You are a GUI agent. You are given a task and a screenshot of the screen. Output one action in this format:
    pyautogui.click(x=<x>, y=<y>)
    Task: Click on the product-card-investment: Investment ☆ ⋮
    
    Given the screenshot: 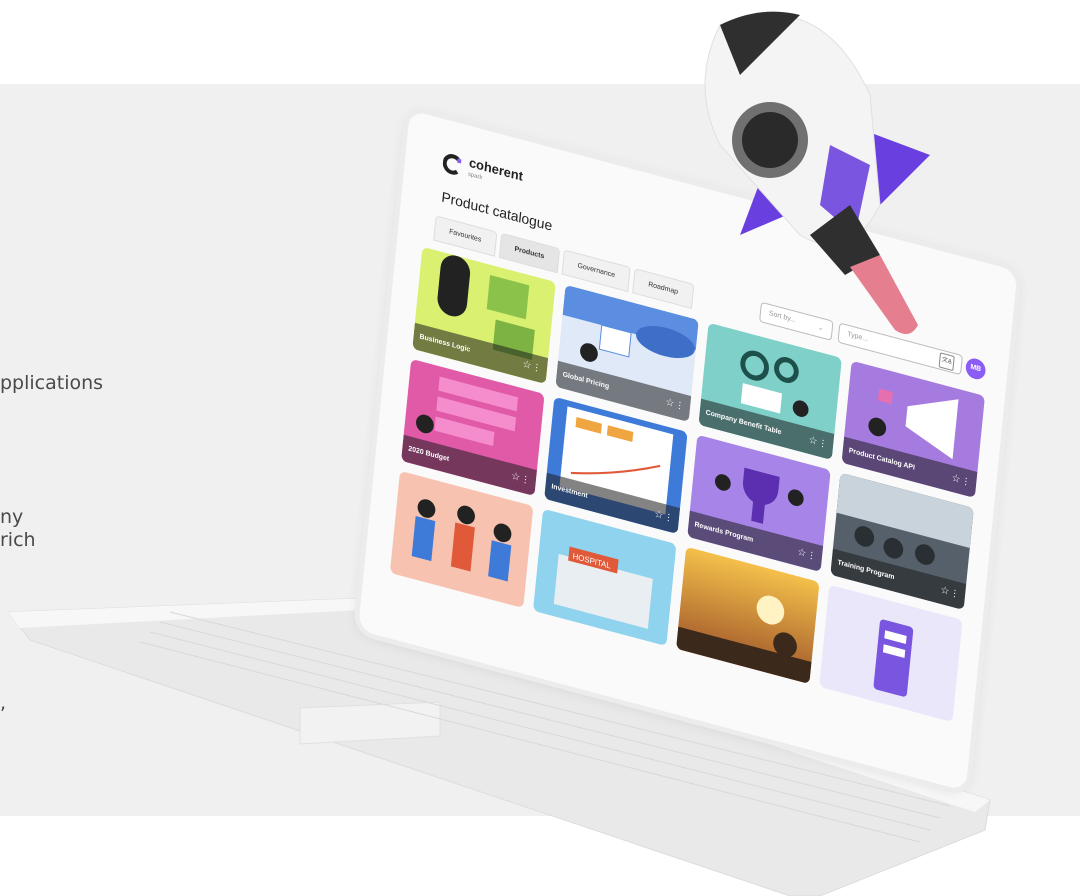 What is the action you would take?
    pyautogui.click(x=616, y=465)
    